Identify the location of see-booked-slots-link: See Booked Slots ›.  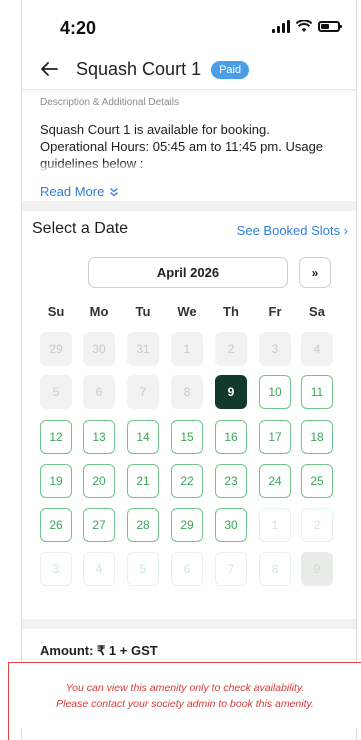
(292, 230).